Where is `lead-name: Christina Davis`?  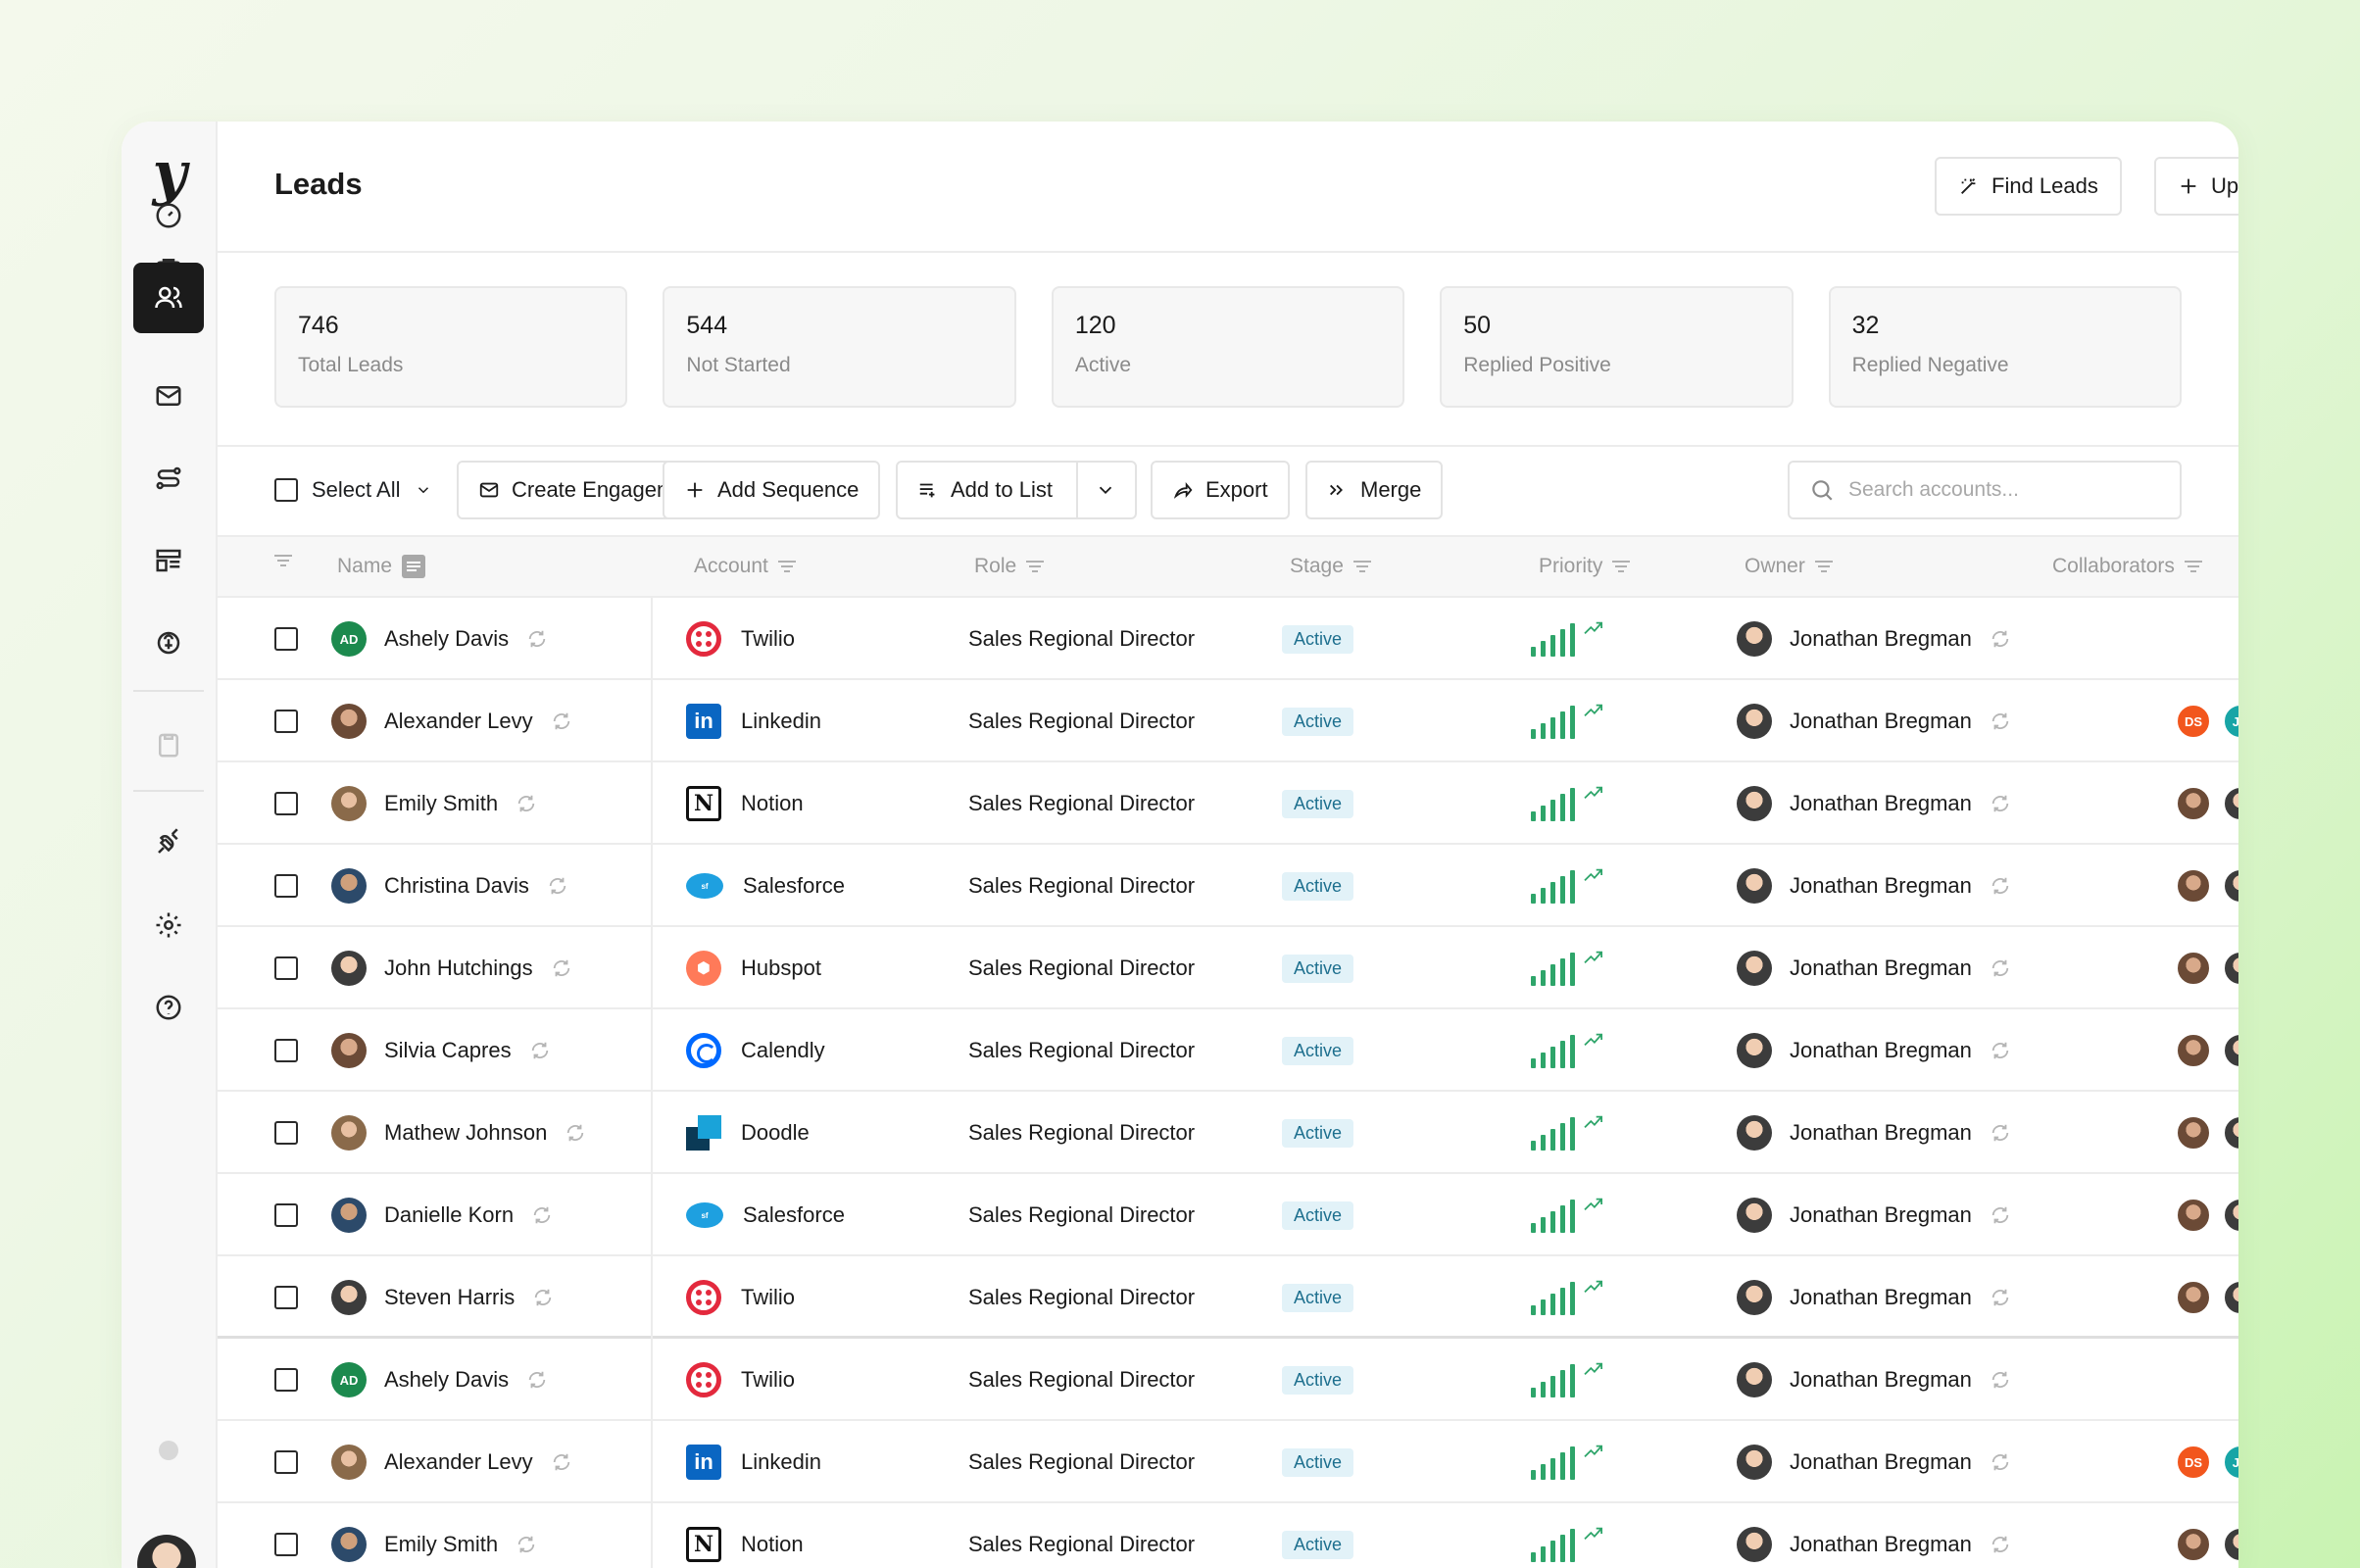
lead-name: Christina Davis is located at coordinates (456, 886).